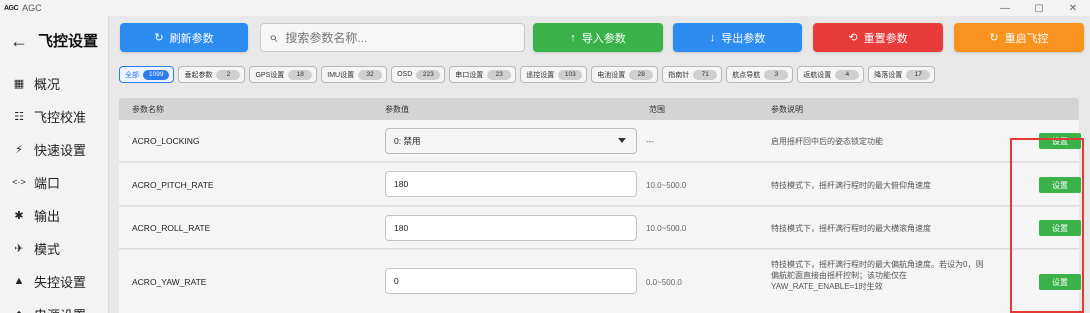 This screenshot has height=313, width=1090. Describe the element at coordinates (603, 38) in the screenshot. I see `import-label: 导入参数` at that location.